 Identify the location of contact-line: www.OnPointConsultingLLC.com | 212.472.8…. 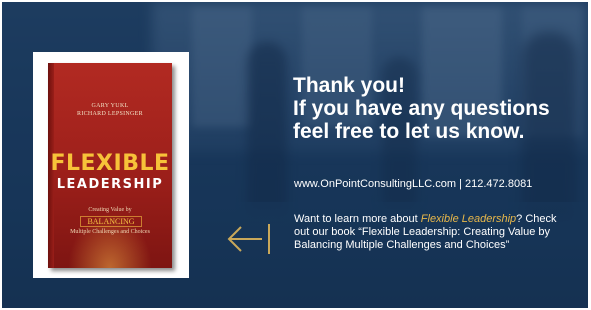
(413, 184).